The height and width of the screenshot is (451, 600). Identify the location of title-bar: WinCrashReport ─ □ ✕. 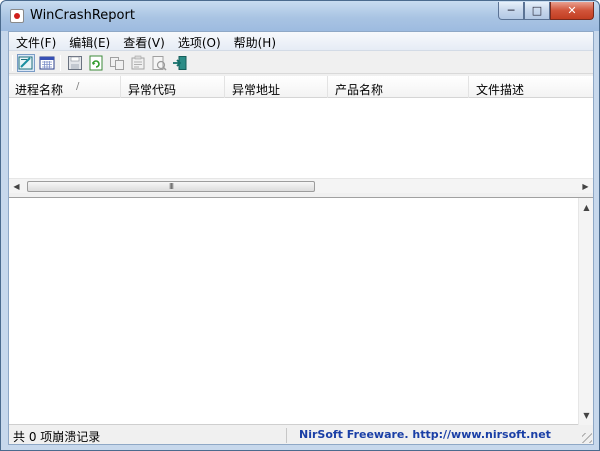
(300, 16).